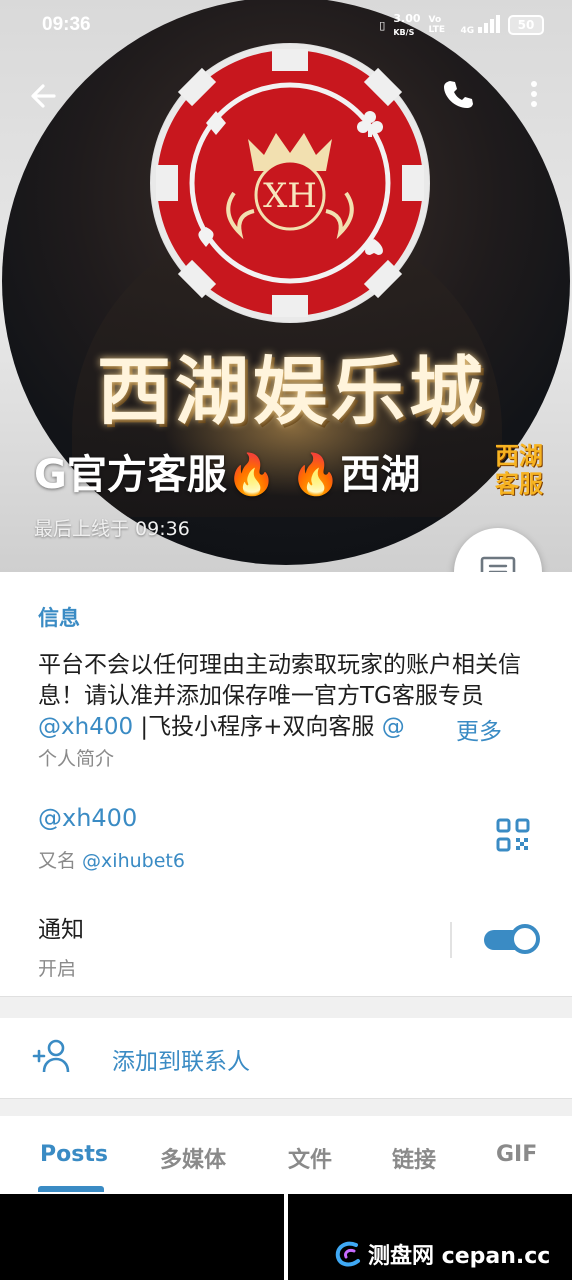 The image size is (572, 1280). I want to click on back-arrow-icon, so click(44, 96).